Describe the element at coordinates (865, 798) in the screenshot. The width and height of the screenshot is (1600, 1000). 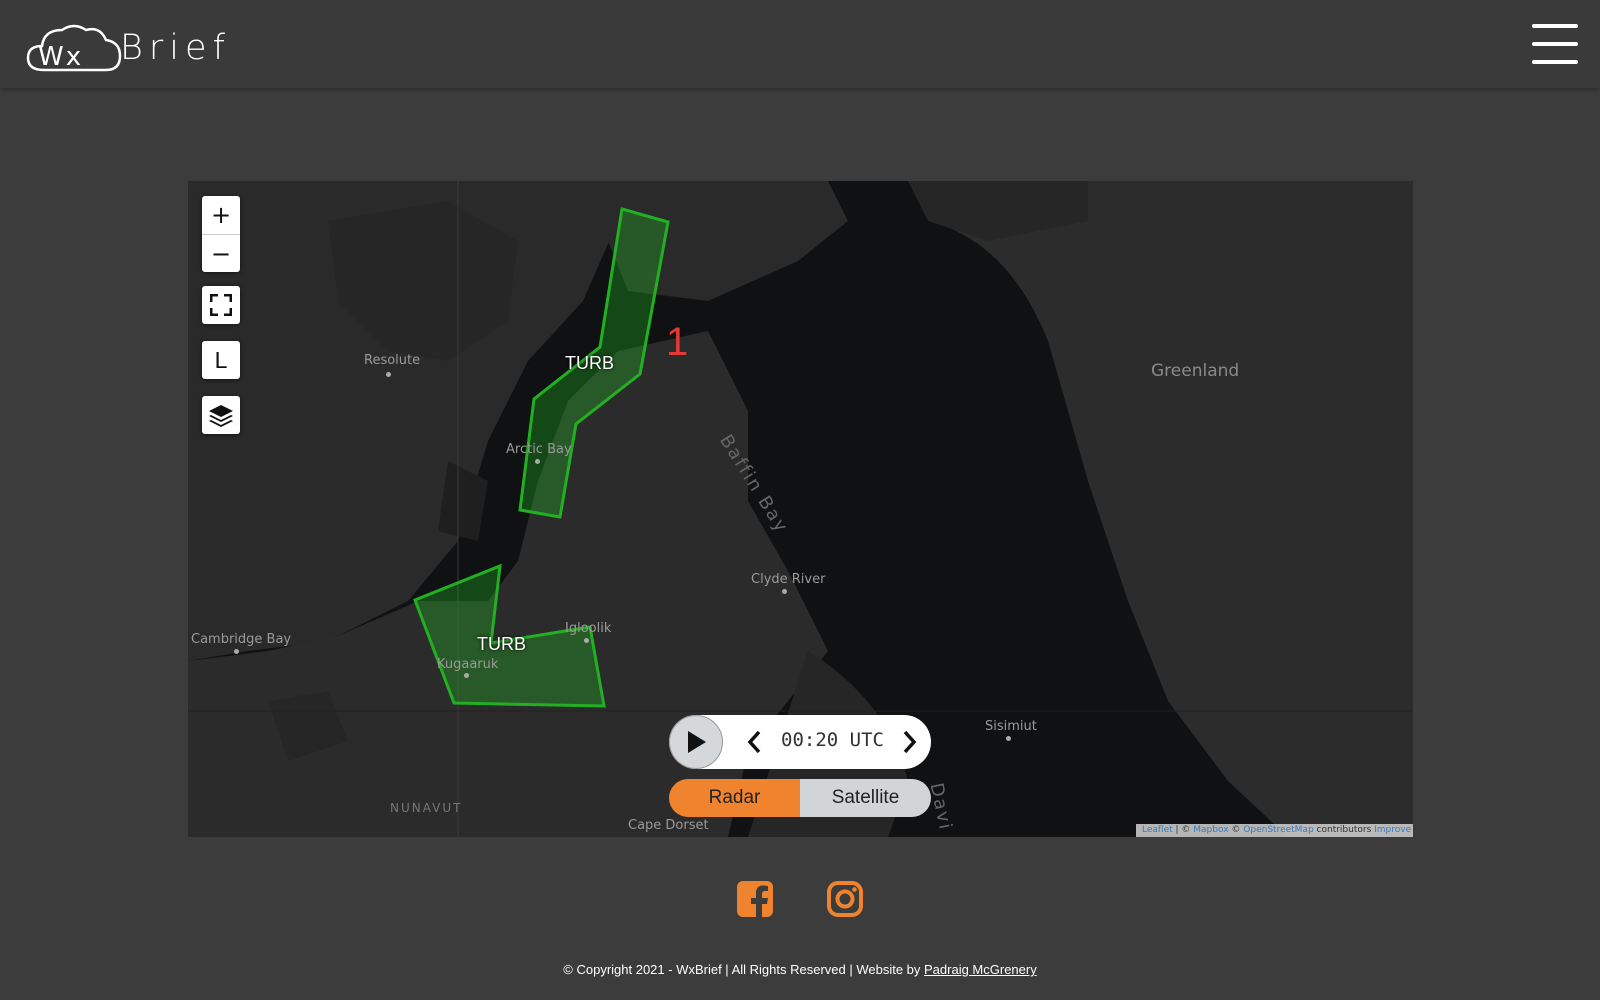
I see `satellite-toggle-button: Satellite` at that location.